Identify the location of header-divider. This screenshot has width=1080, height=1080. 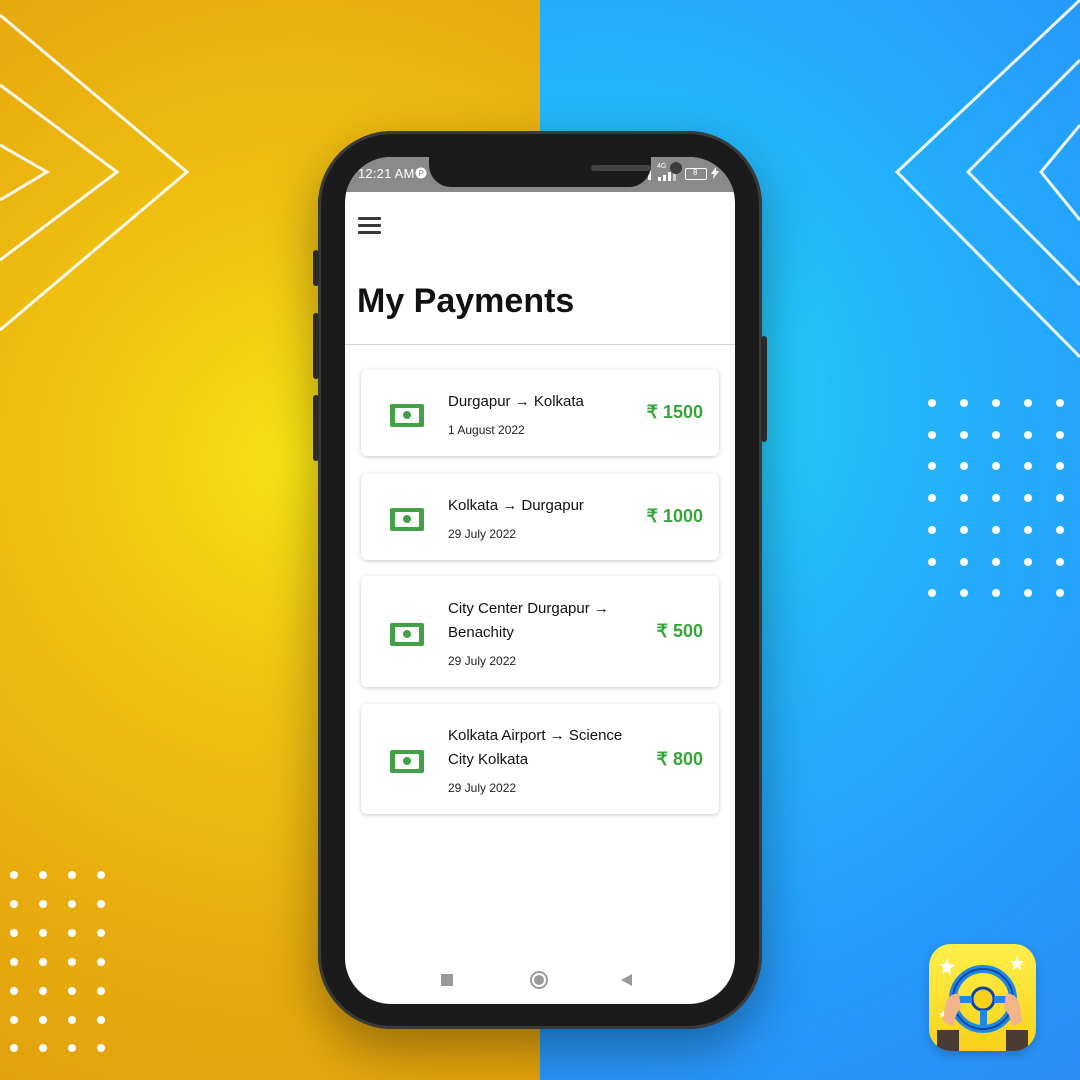
(540, 344).